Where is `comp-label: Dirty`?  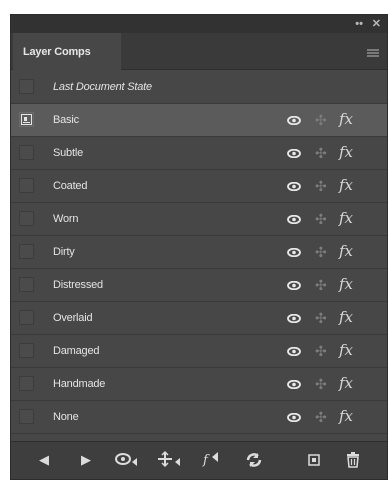 comp-label: Dirty is located at coordinates (64, 252).